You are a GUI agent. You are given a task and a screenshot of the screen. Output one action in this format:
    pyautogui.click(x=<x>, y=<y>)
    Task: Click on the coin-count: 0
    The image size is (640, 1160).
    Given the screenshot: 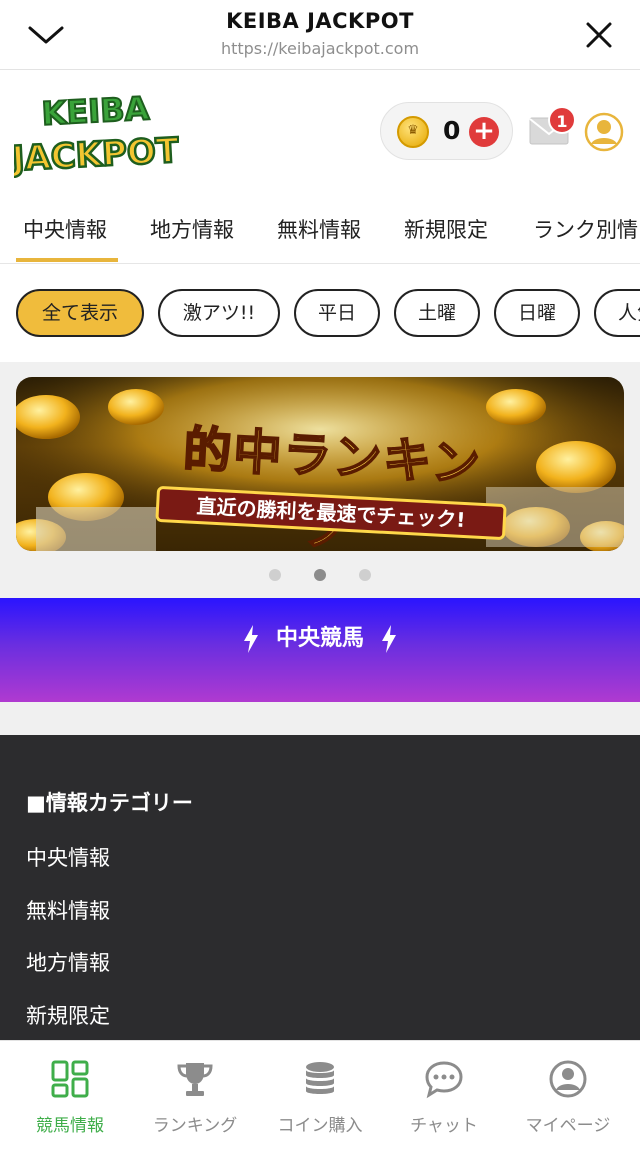 What is the action you would take?
    pyautogui.click(x=452, y=130)
    